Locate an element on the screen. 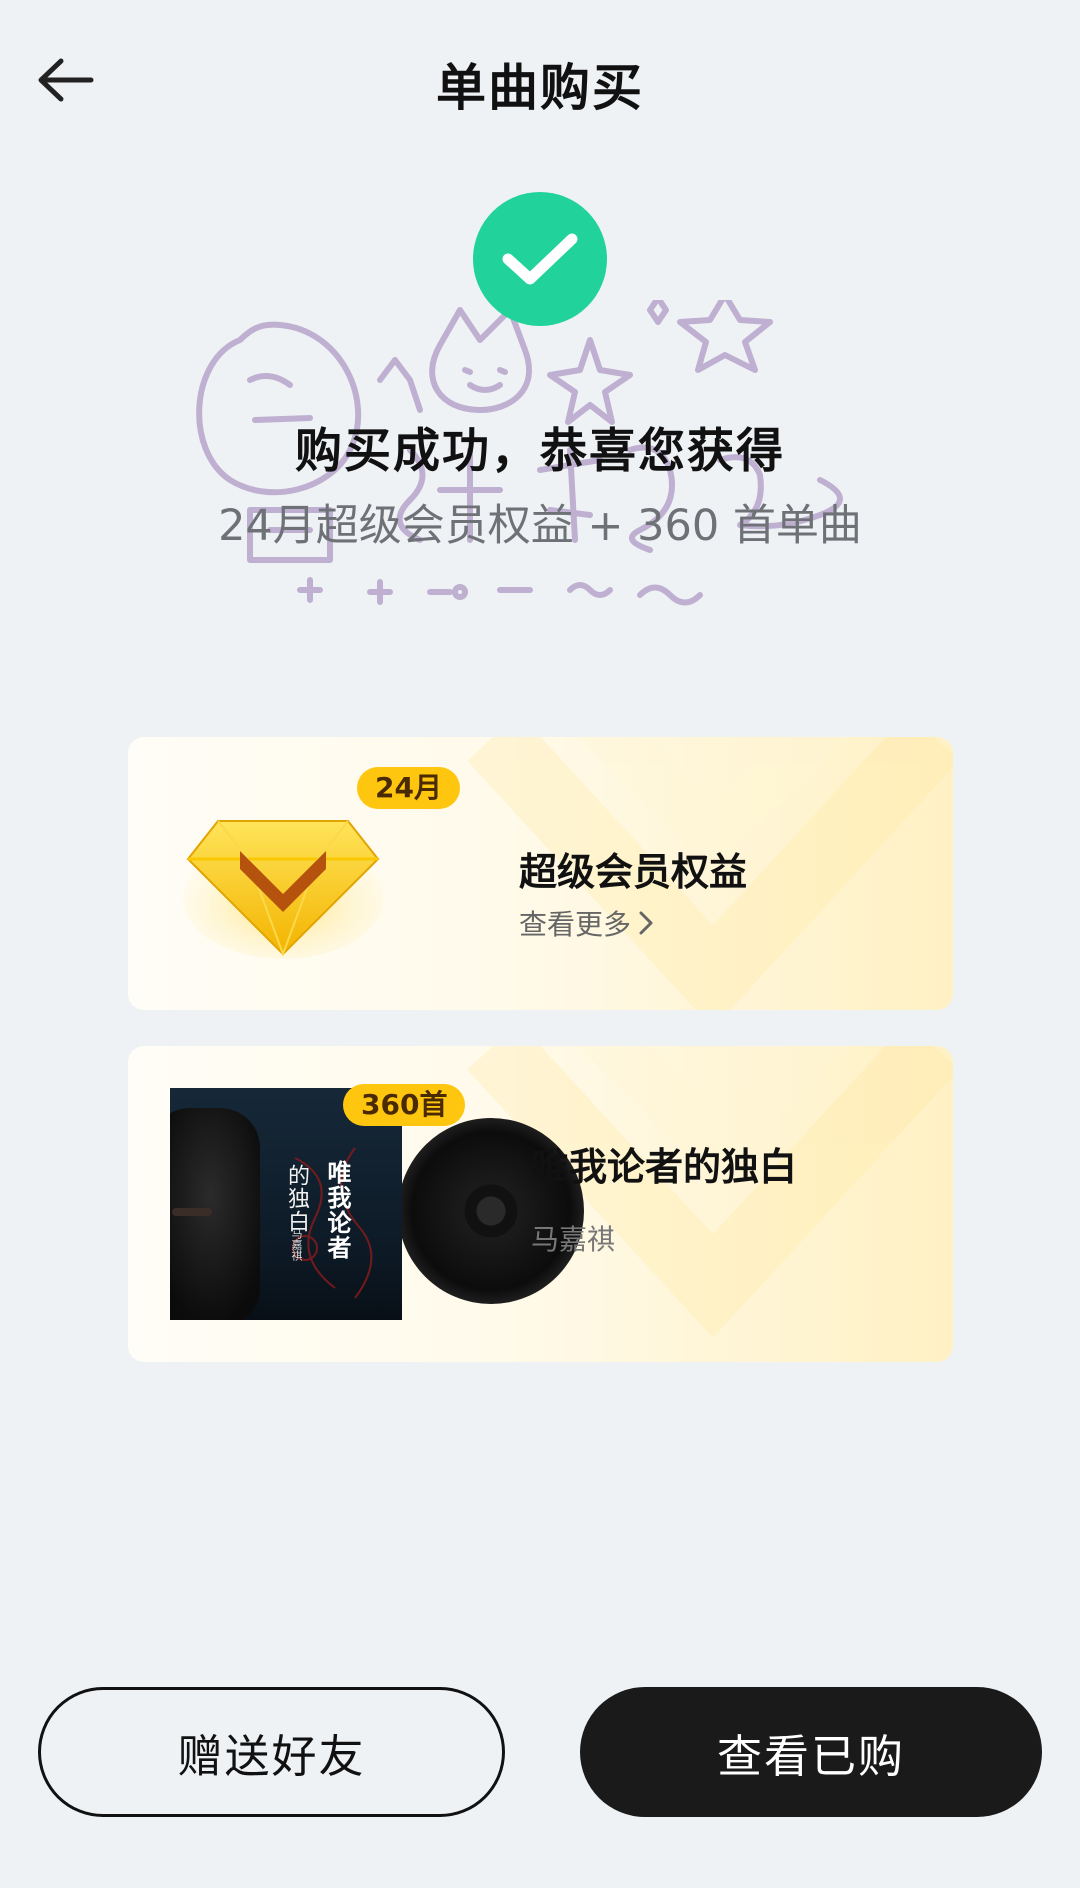 This screenshot has height=1888, width=1080. view-more-link: 查看更多 is located at coordinates (588, 923).